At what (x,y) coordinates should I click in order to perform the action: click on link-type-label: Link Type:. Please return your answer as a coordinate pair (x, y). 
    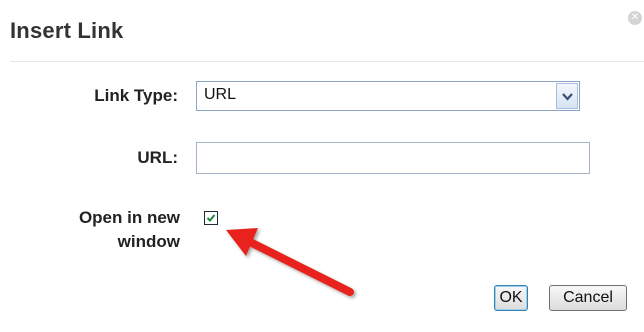
    Looking at the image, I should click on (136, 95).